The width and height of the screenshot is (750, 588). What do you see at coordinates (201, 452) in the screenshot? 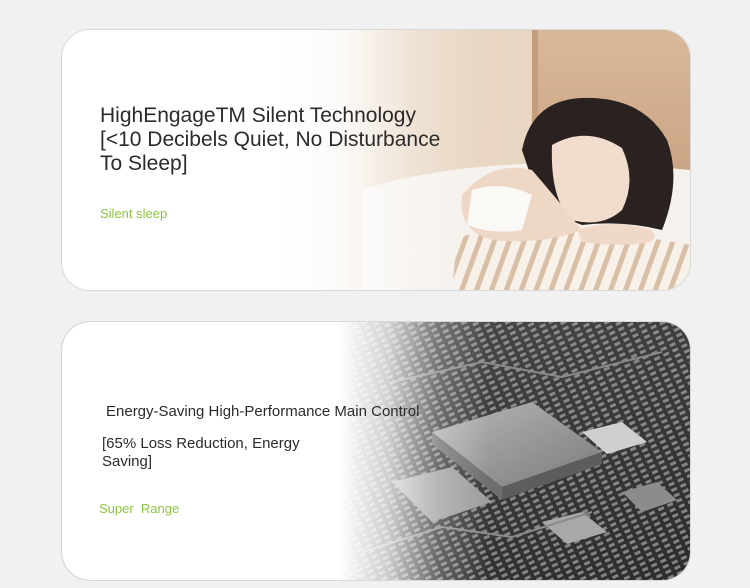
I see `card-description: [65% Loss Reduction, Energy Saving]` at bounding box center [201, 452].